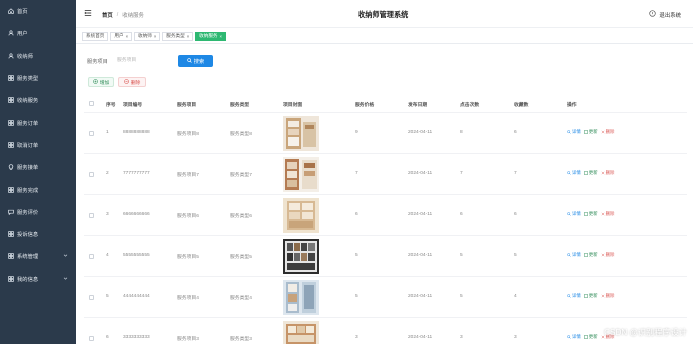 This screenshot has width=693, height=344. What do you see at coordinates (188, 134) in the screenshot?
I see `cell-item: 服务项目8` at bounding box center [188, 134].